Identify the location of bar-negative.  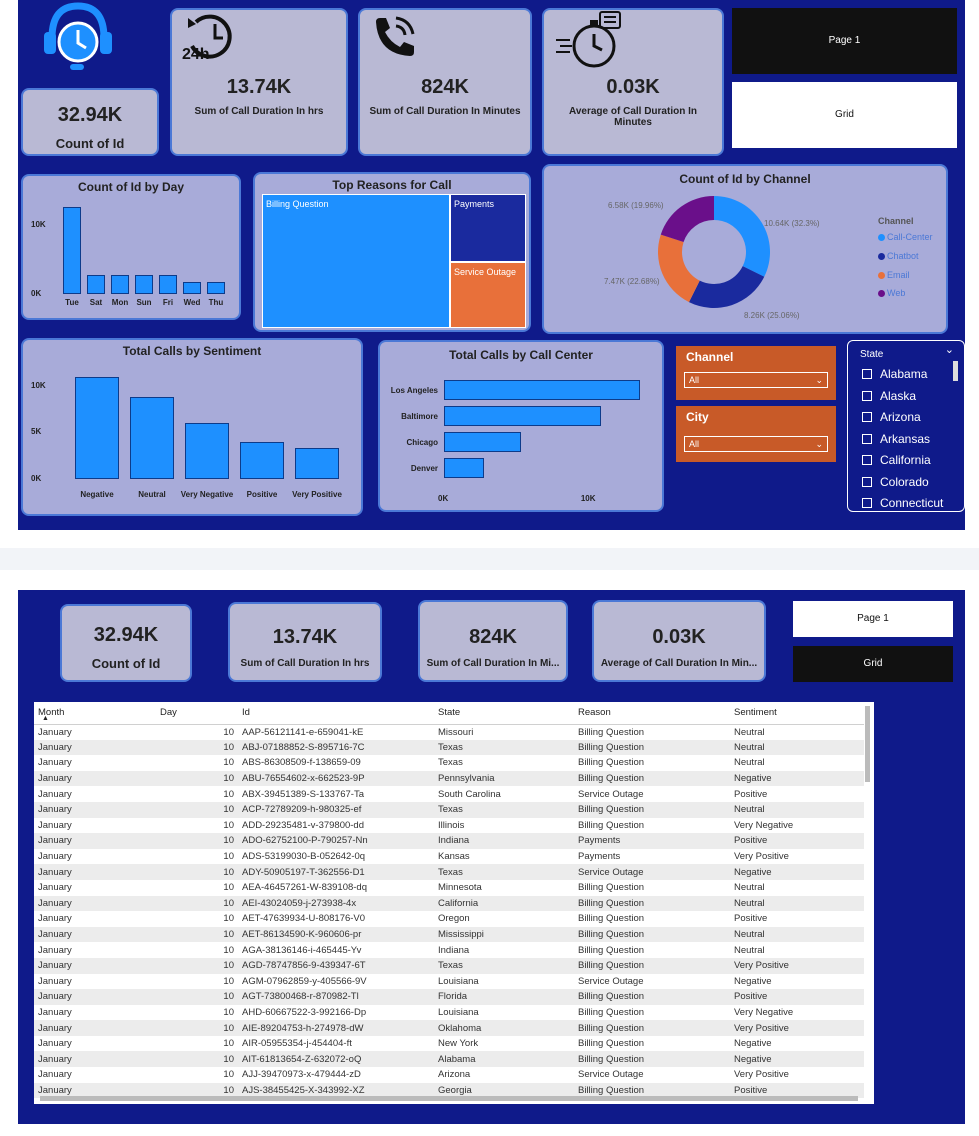
(97, 427).